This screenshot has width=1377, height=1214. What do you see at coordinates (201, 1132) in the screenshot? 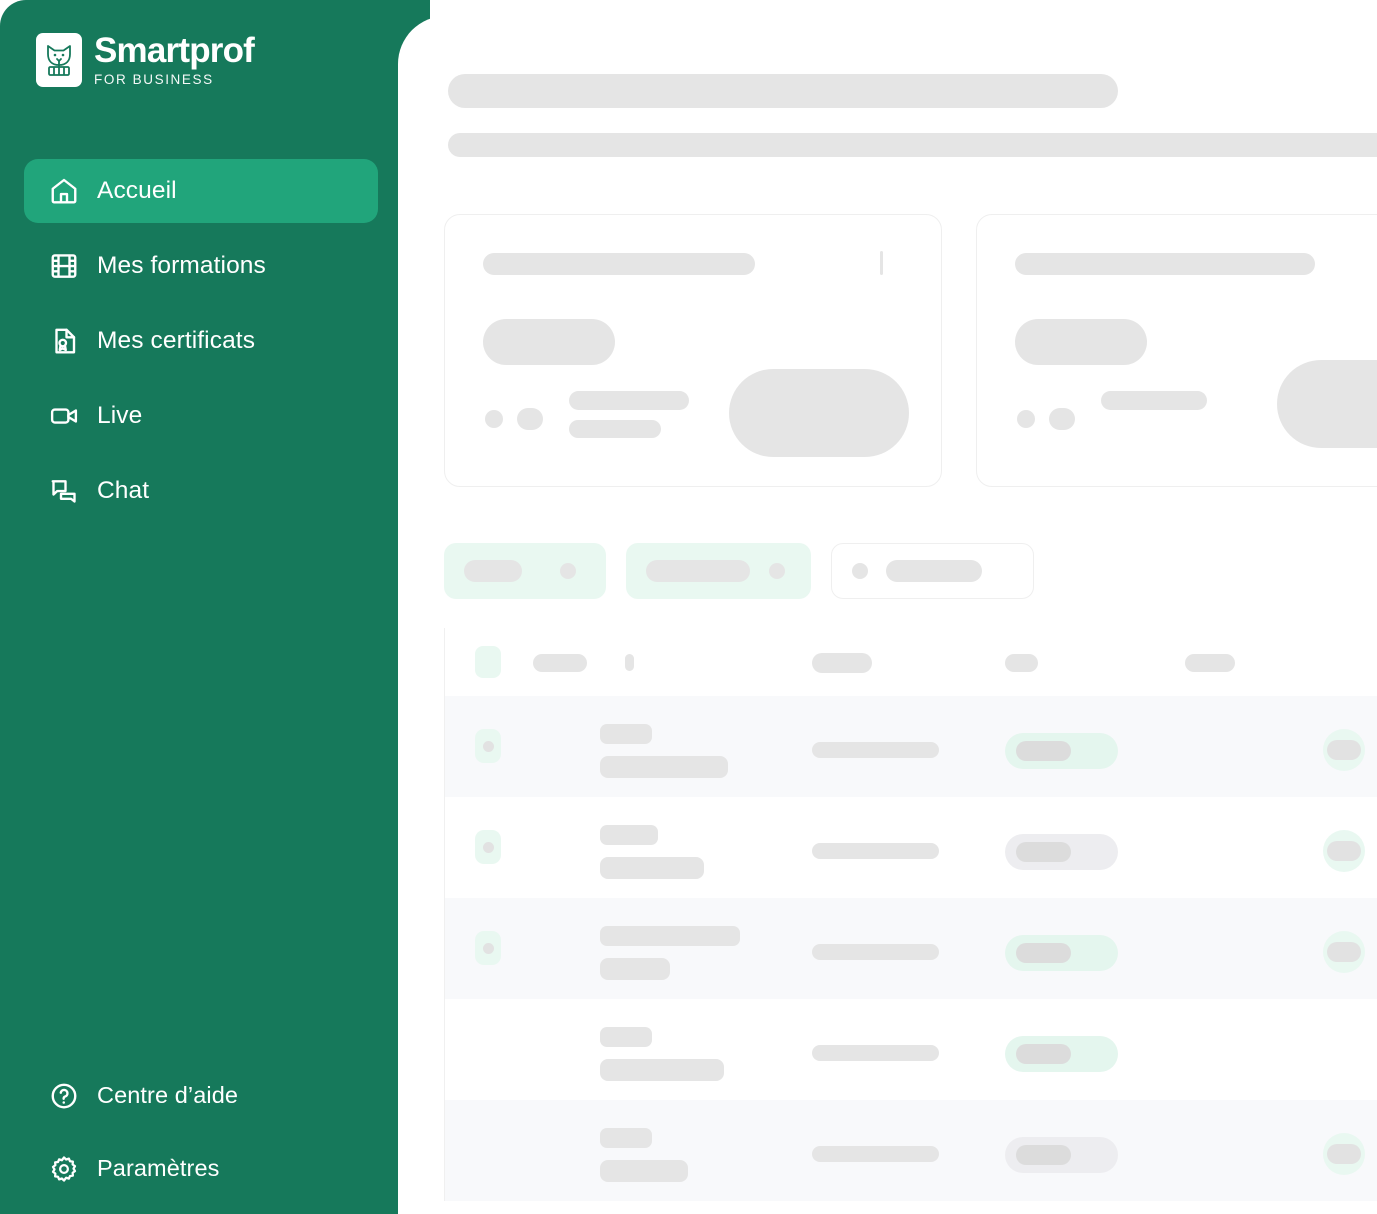
I see `secondary-navigation: Centre d’aide Paramètres` at bounding box center [201, 1132].